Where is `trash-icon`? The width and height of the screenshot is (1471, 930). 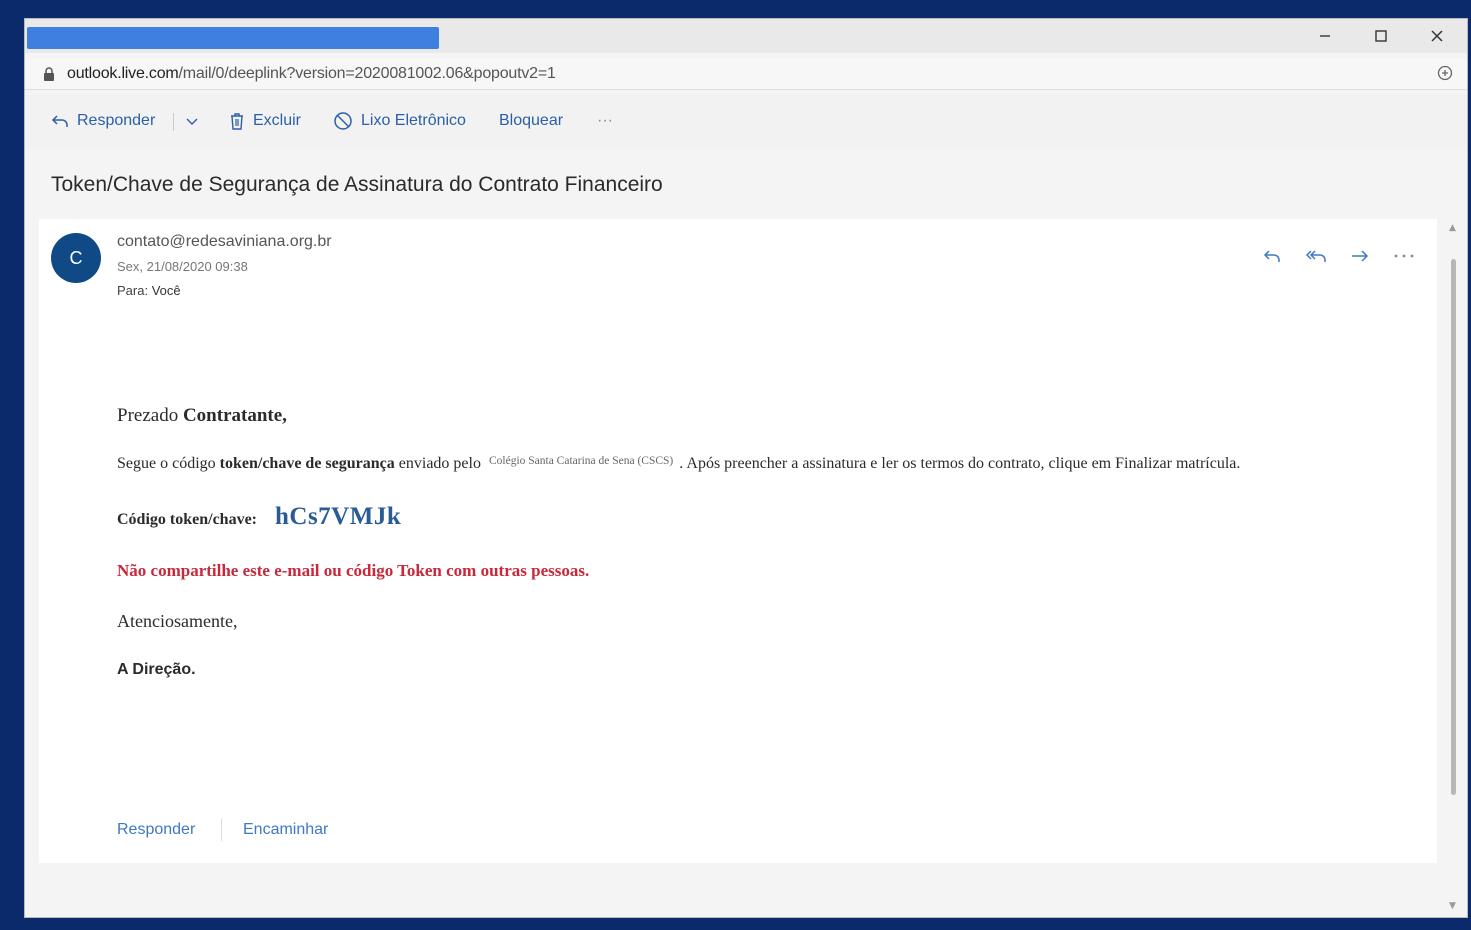 trash-icon is located at coordinates (237, 121).